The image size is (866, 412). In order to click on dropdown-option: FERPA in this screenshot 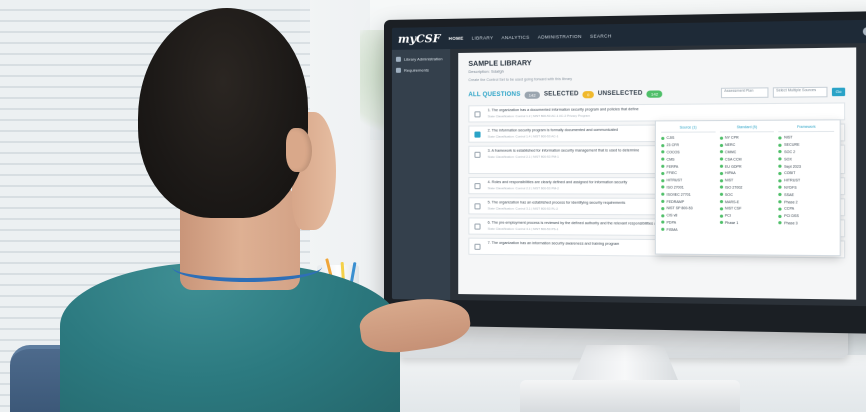, I will do `click(688, 166)`.